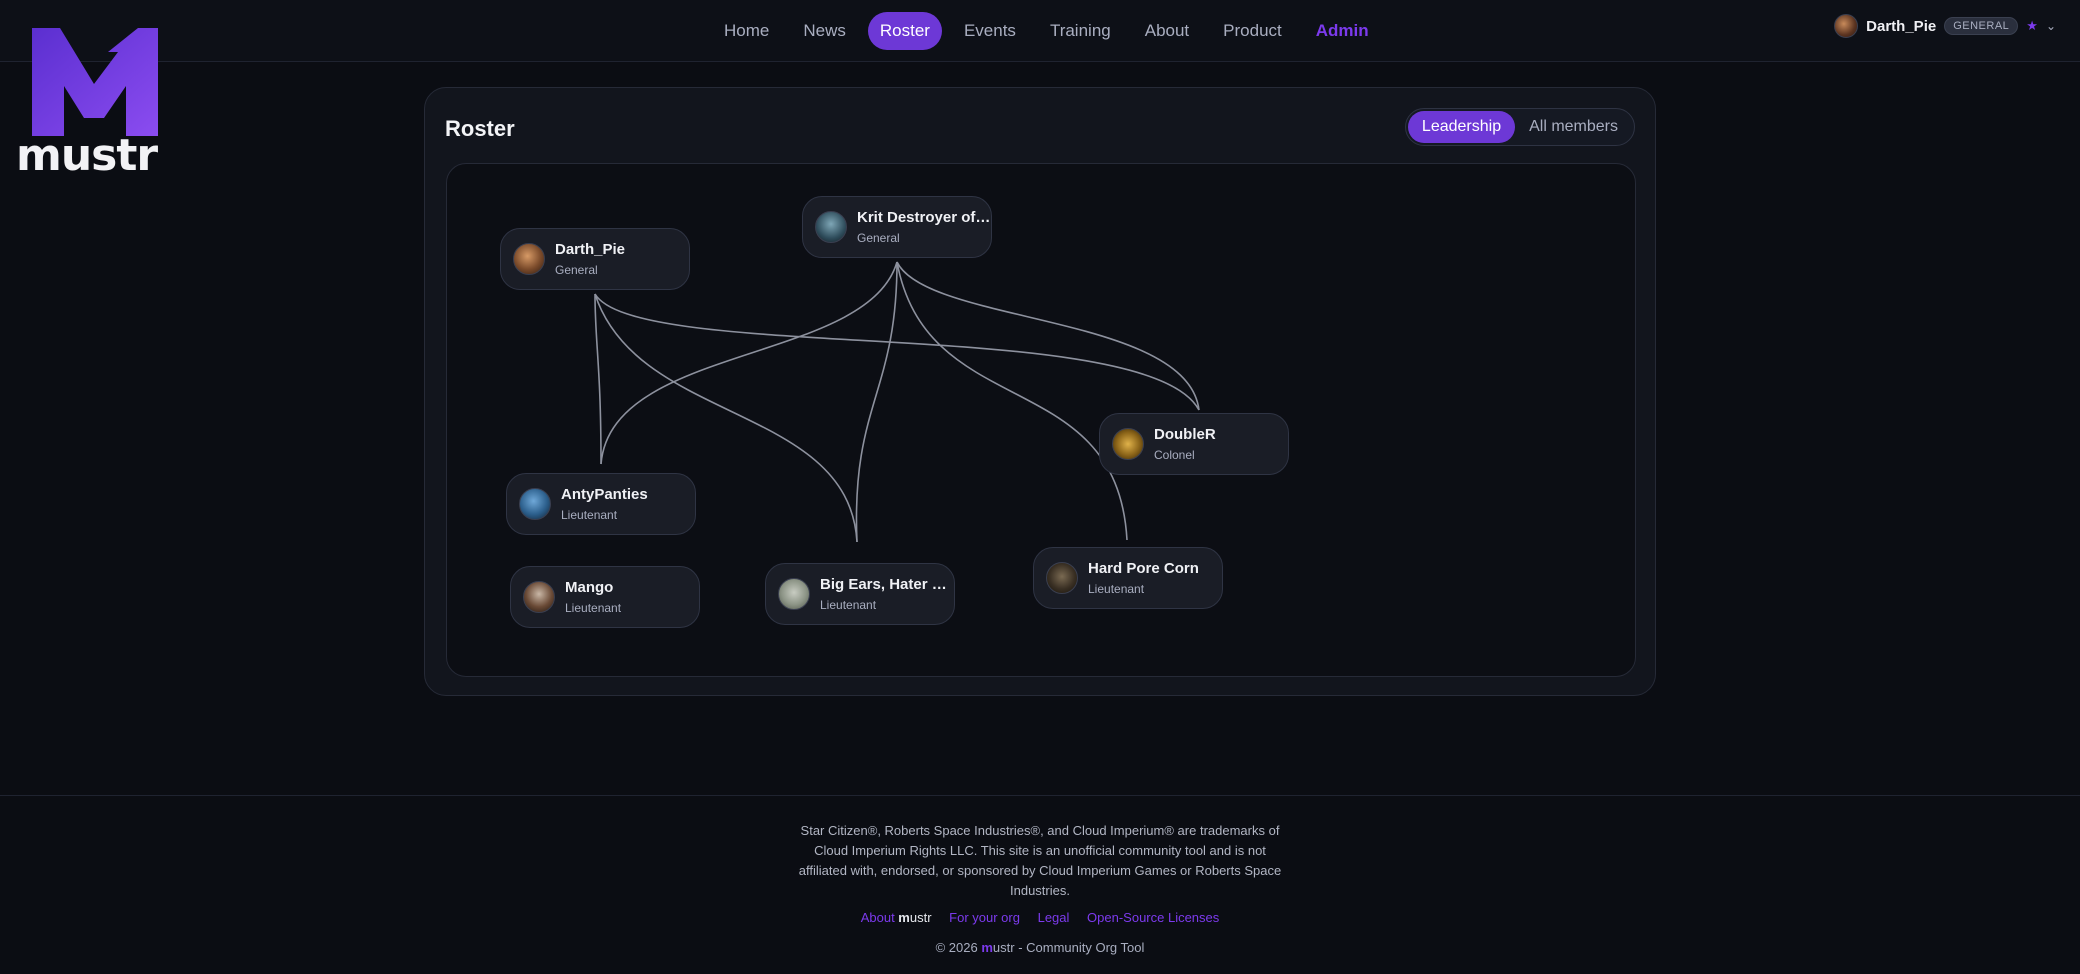 Image resolution: width=2080 pixels, height=974 pixels. What do you see at coordinates (987, 947) in the screenshot?
I see `copyright-brand-m: m` at bounding box center [987, 947].